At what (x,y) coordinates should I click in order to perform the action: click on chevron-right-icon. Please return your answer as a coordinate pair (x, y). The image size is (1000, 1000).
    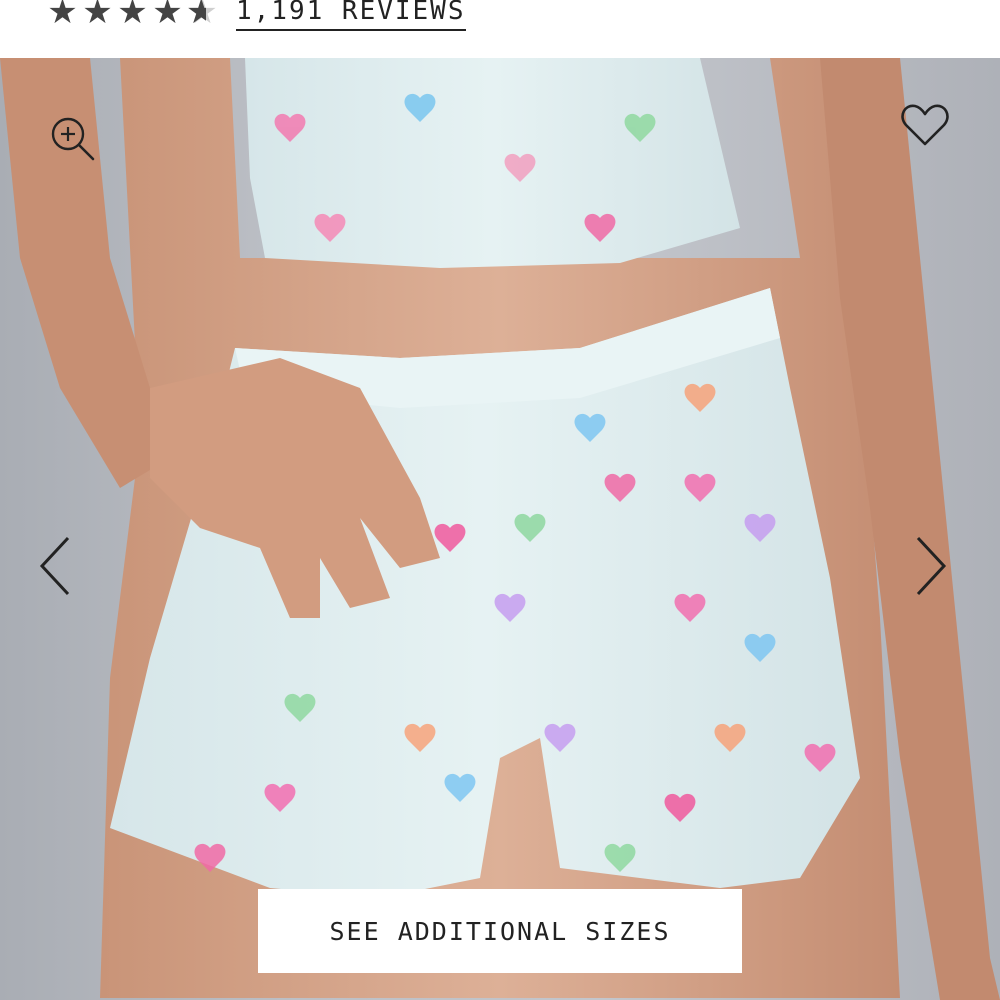
    Looking at the image, I should click on (931, 566).